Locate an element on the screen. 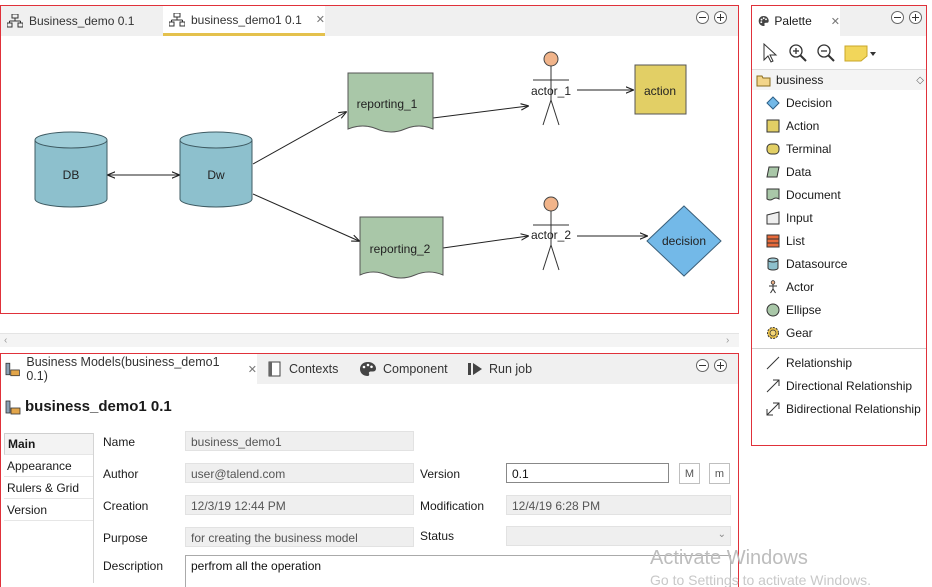 The height and width of the screenshot is (587, 932). actor-icon is located at coordinates (773, 286).